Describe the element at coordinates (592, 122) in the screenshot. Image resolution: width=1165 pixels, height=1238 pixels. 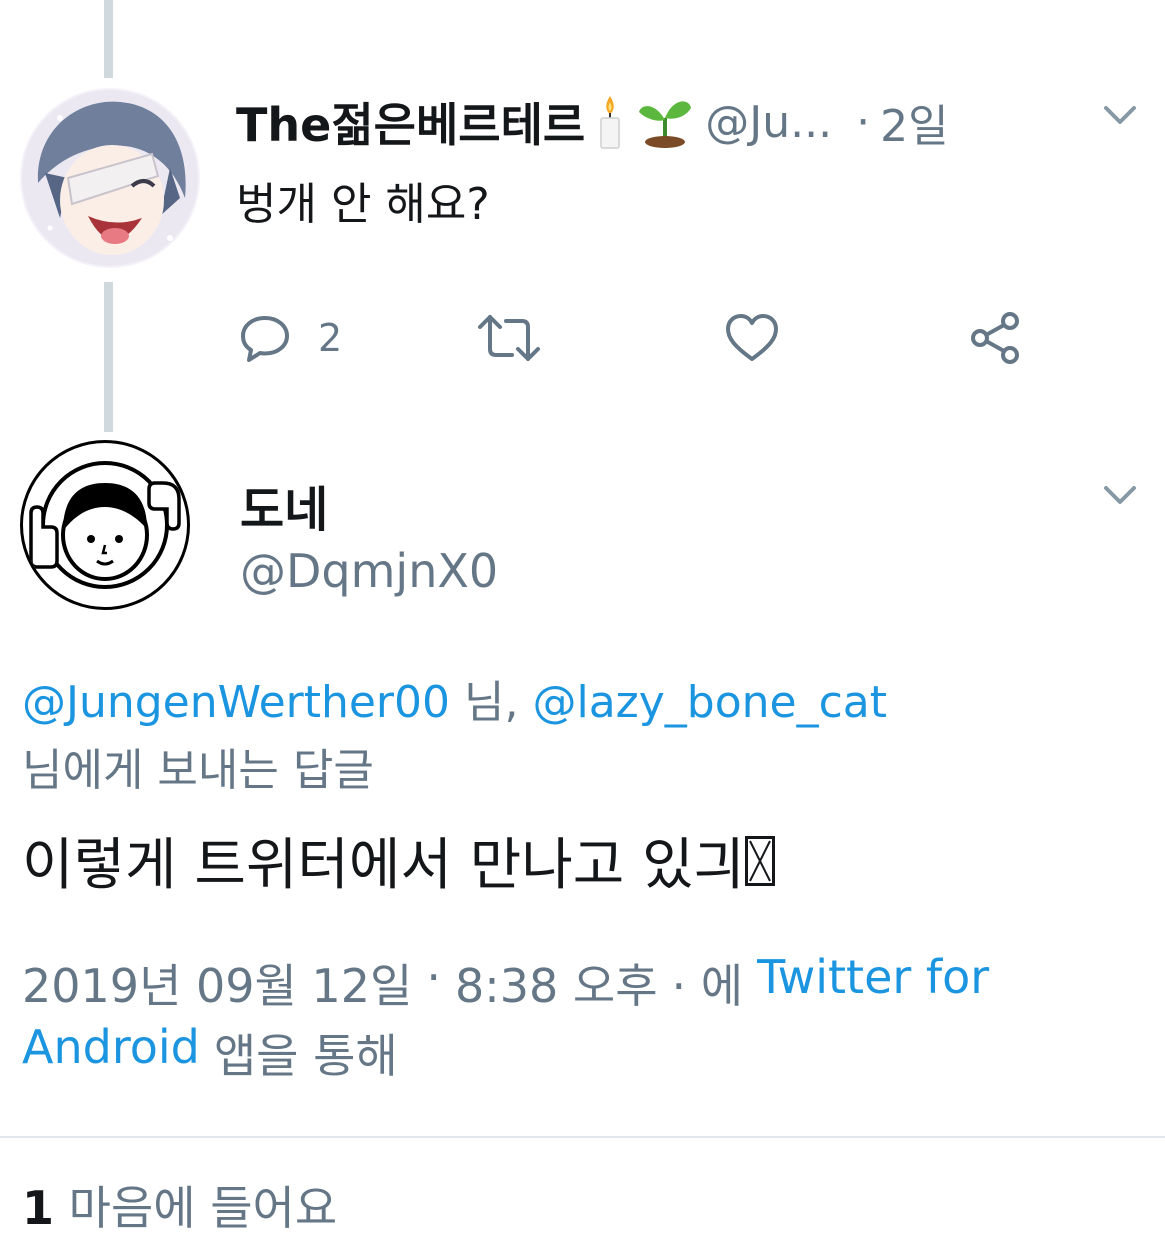
I see `prev-tweet-header: The젊은베르테르 @Ju... · 2일` at that location.